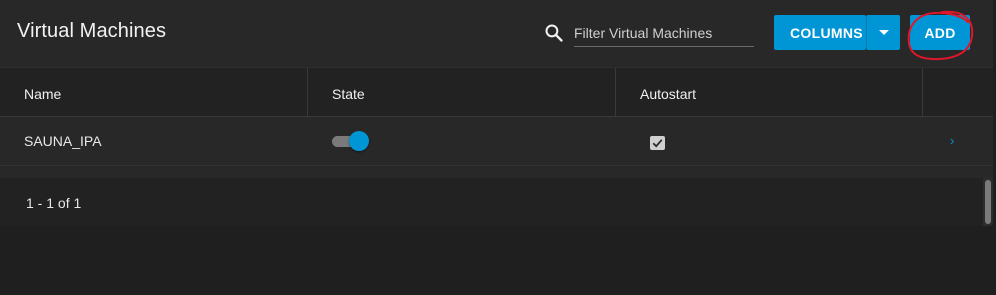 Image resolution: width=996 pixels, height=295 pixels. What do you see at coordinates (154, 92) in the screenshot?
I see `column-header-name: Name` at bounding box center [154, 92].